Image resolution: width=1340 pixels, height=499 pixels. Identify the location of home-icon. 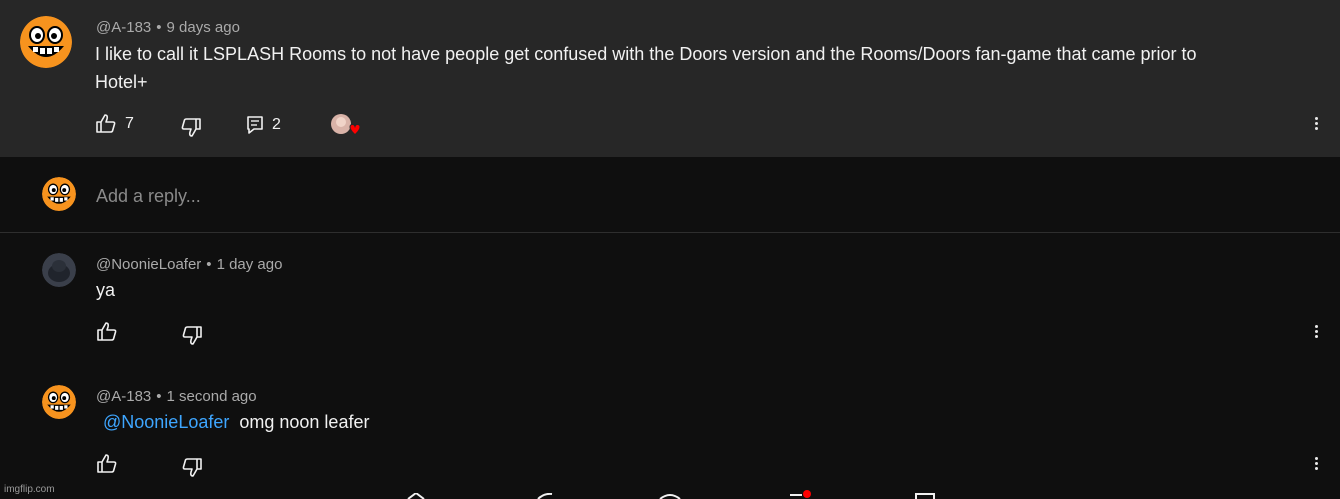
(416, 496).